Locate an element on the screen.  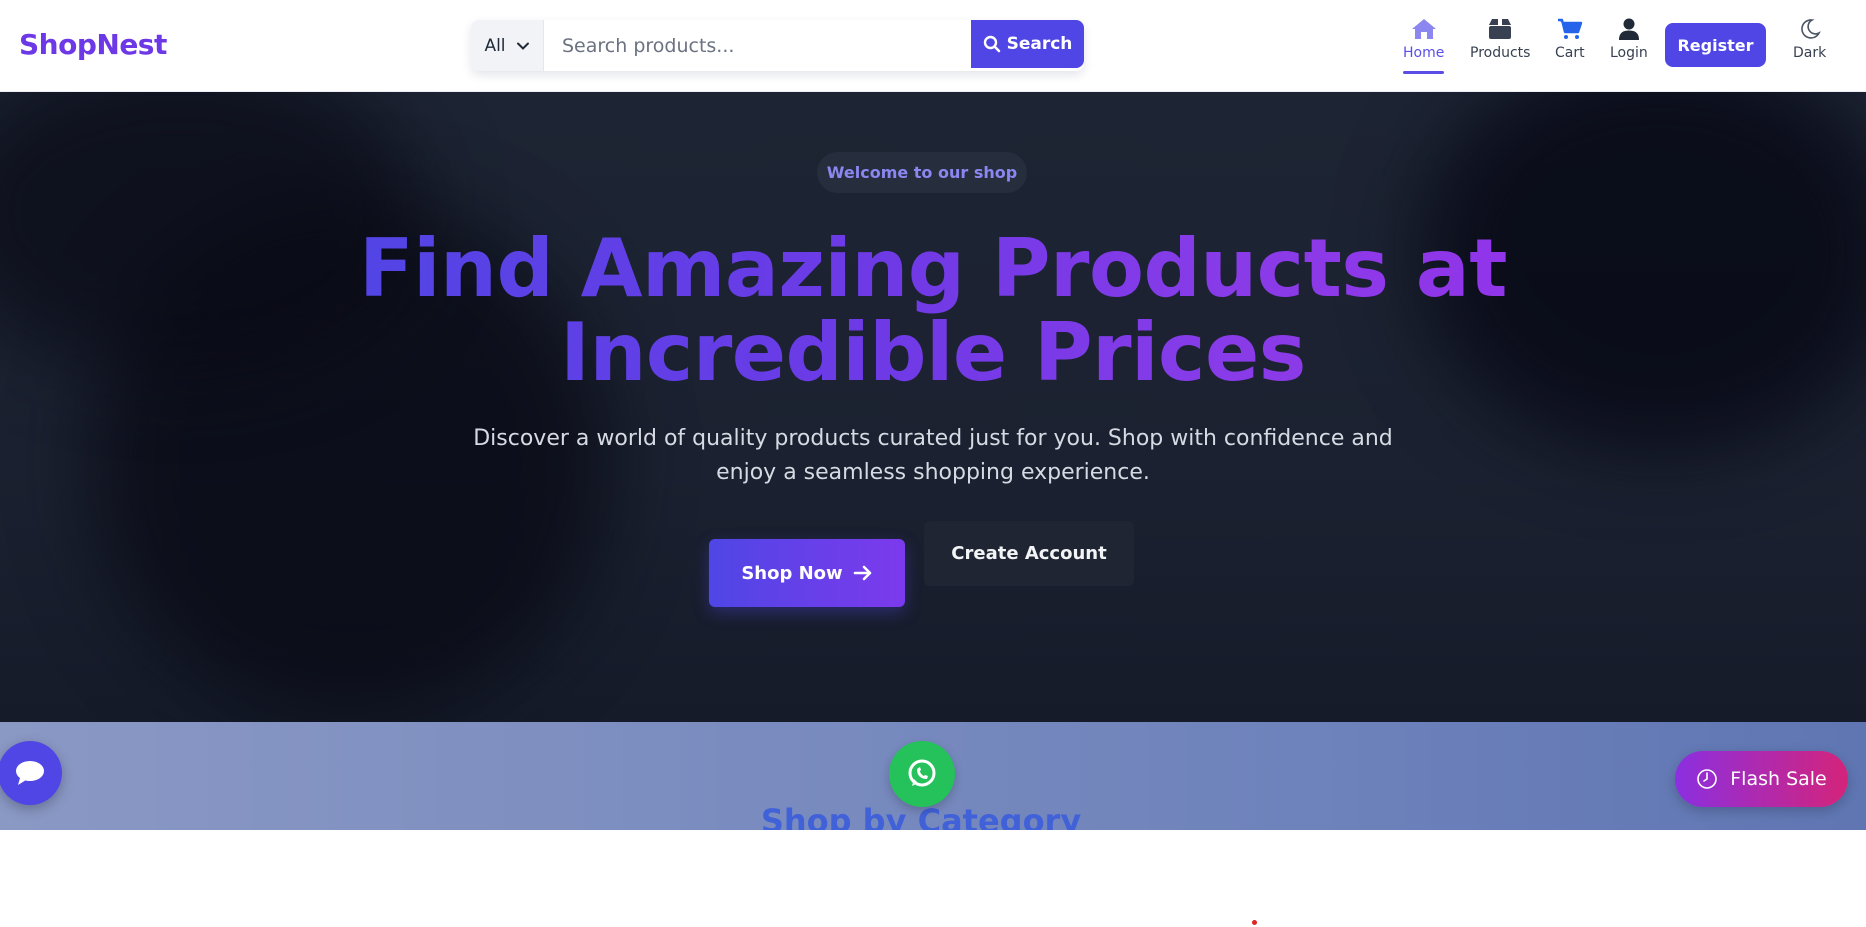
whatsapp-button is located at coordinates (922, 774).